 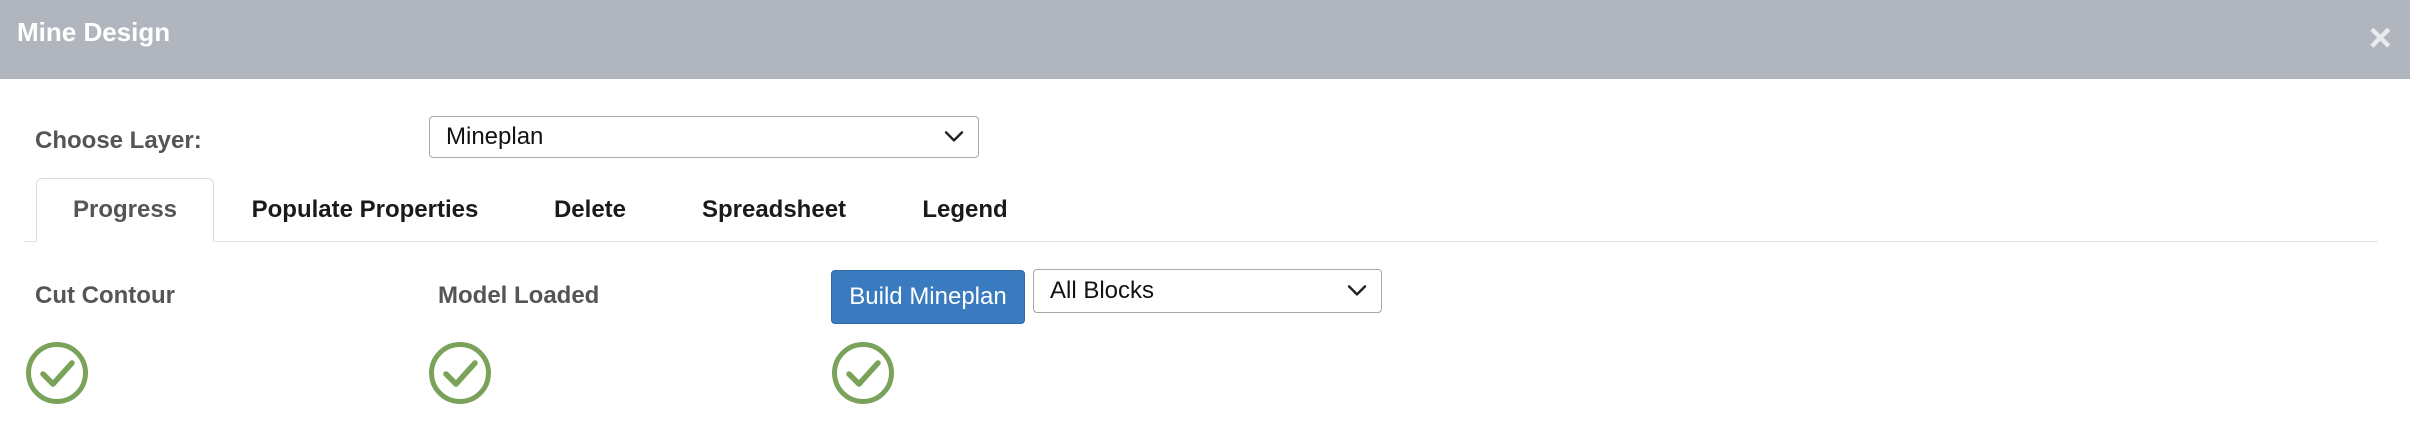 I want to click on layer-select: Mineplan, so click(x=704, y=137).